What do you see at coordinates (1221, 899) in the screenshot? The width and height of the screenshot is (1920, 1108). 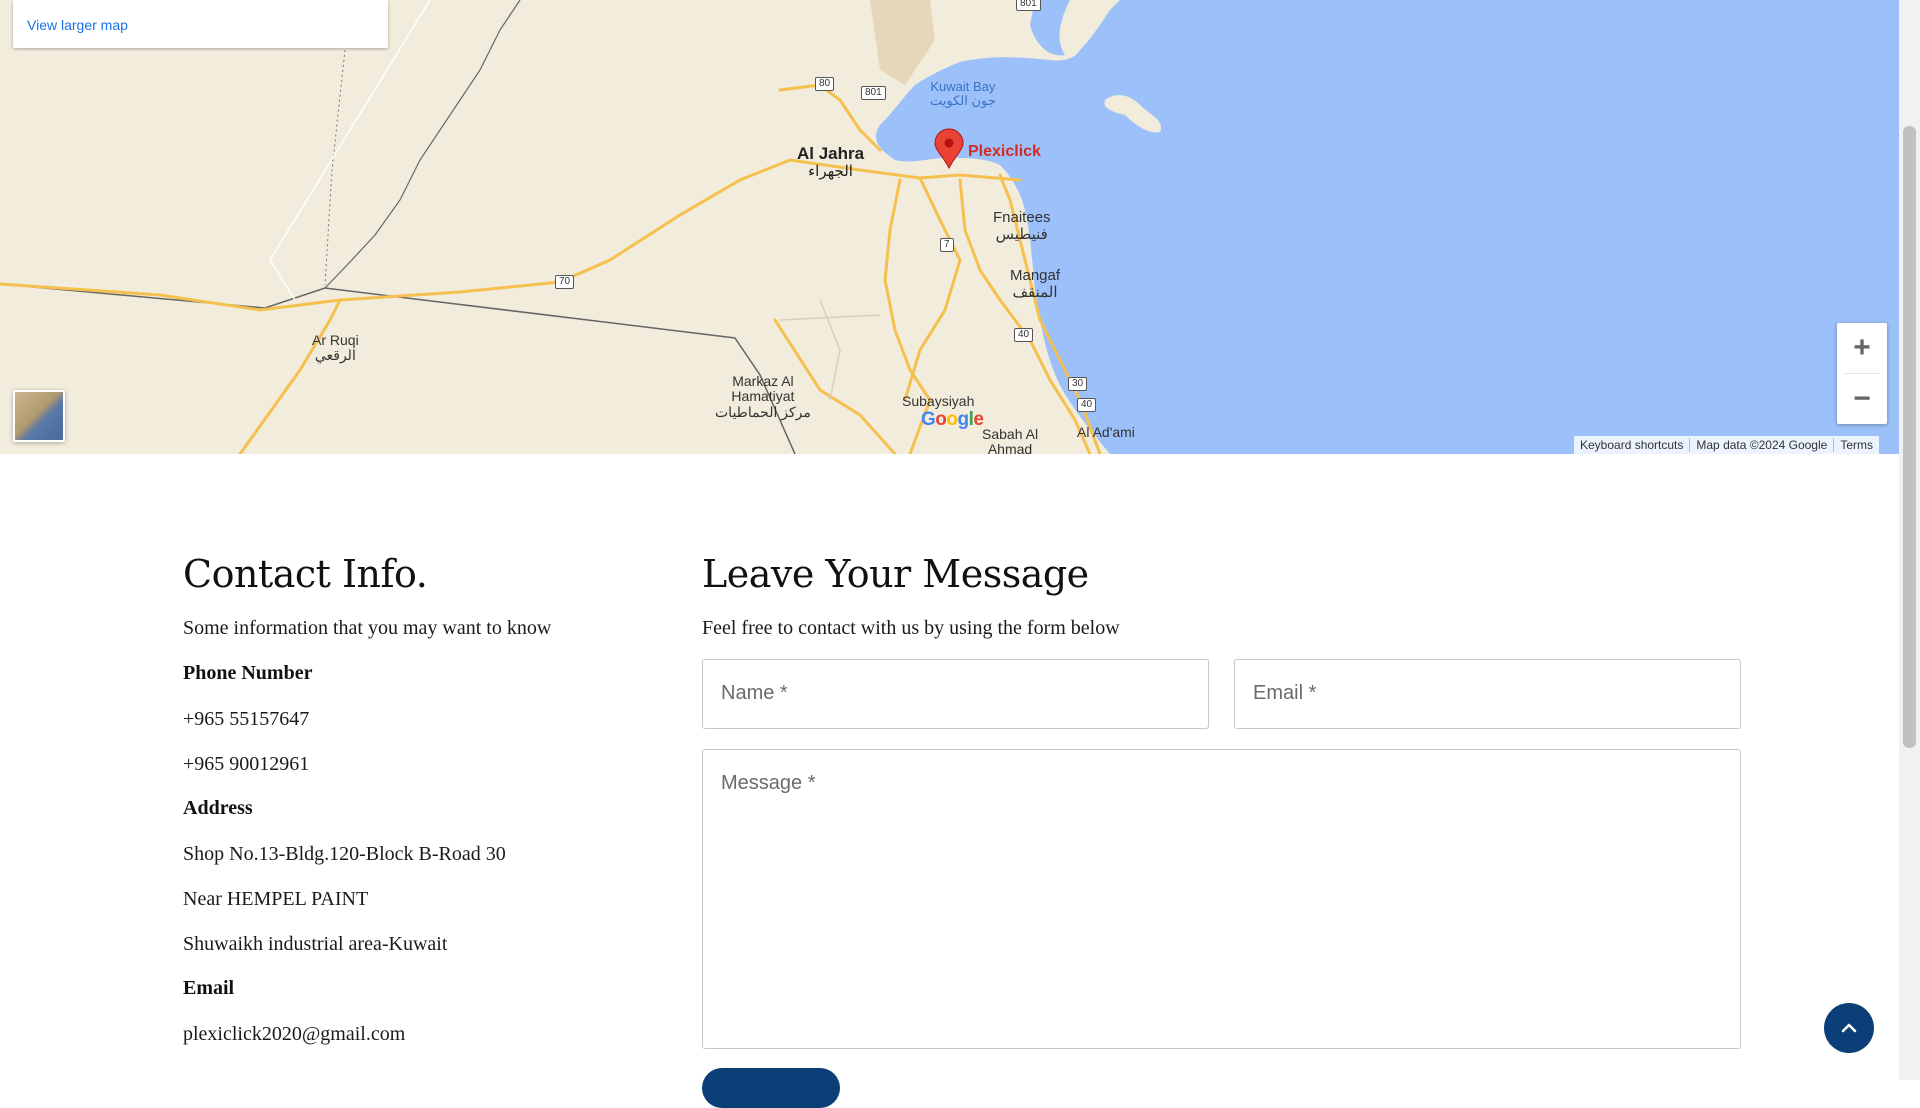 I see `message-field: Message *` at bounding box center [1221, 899].